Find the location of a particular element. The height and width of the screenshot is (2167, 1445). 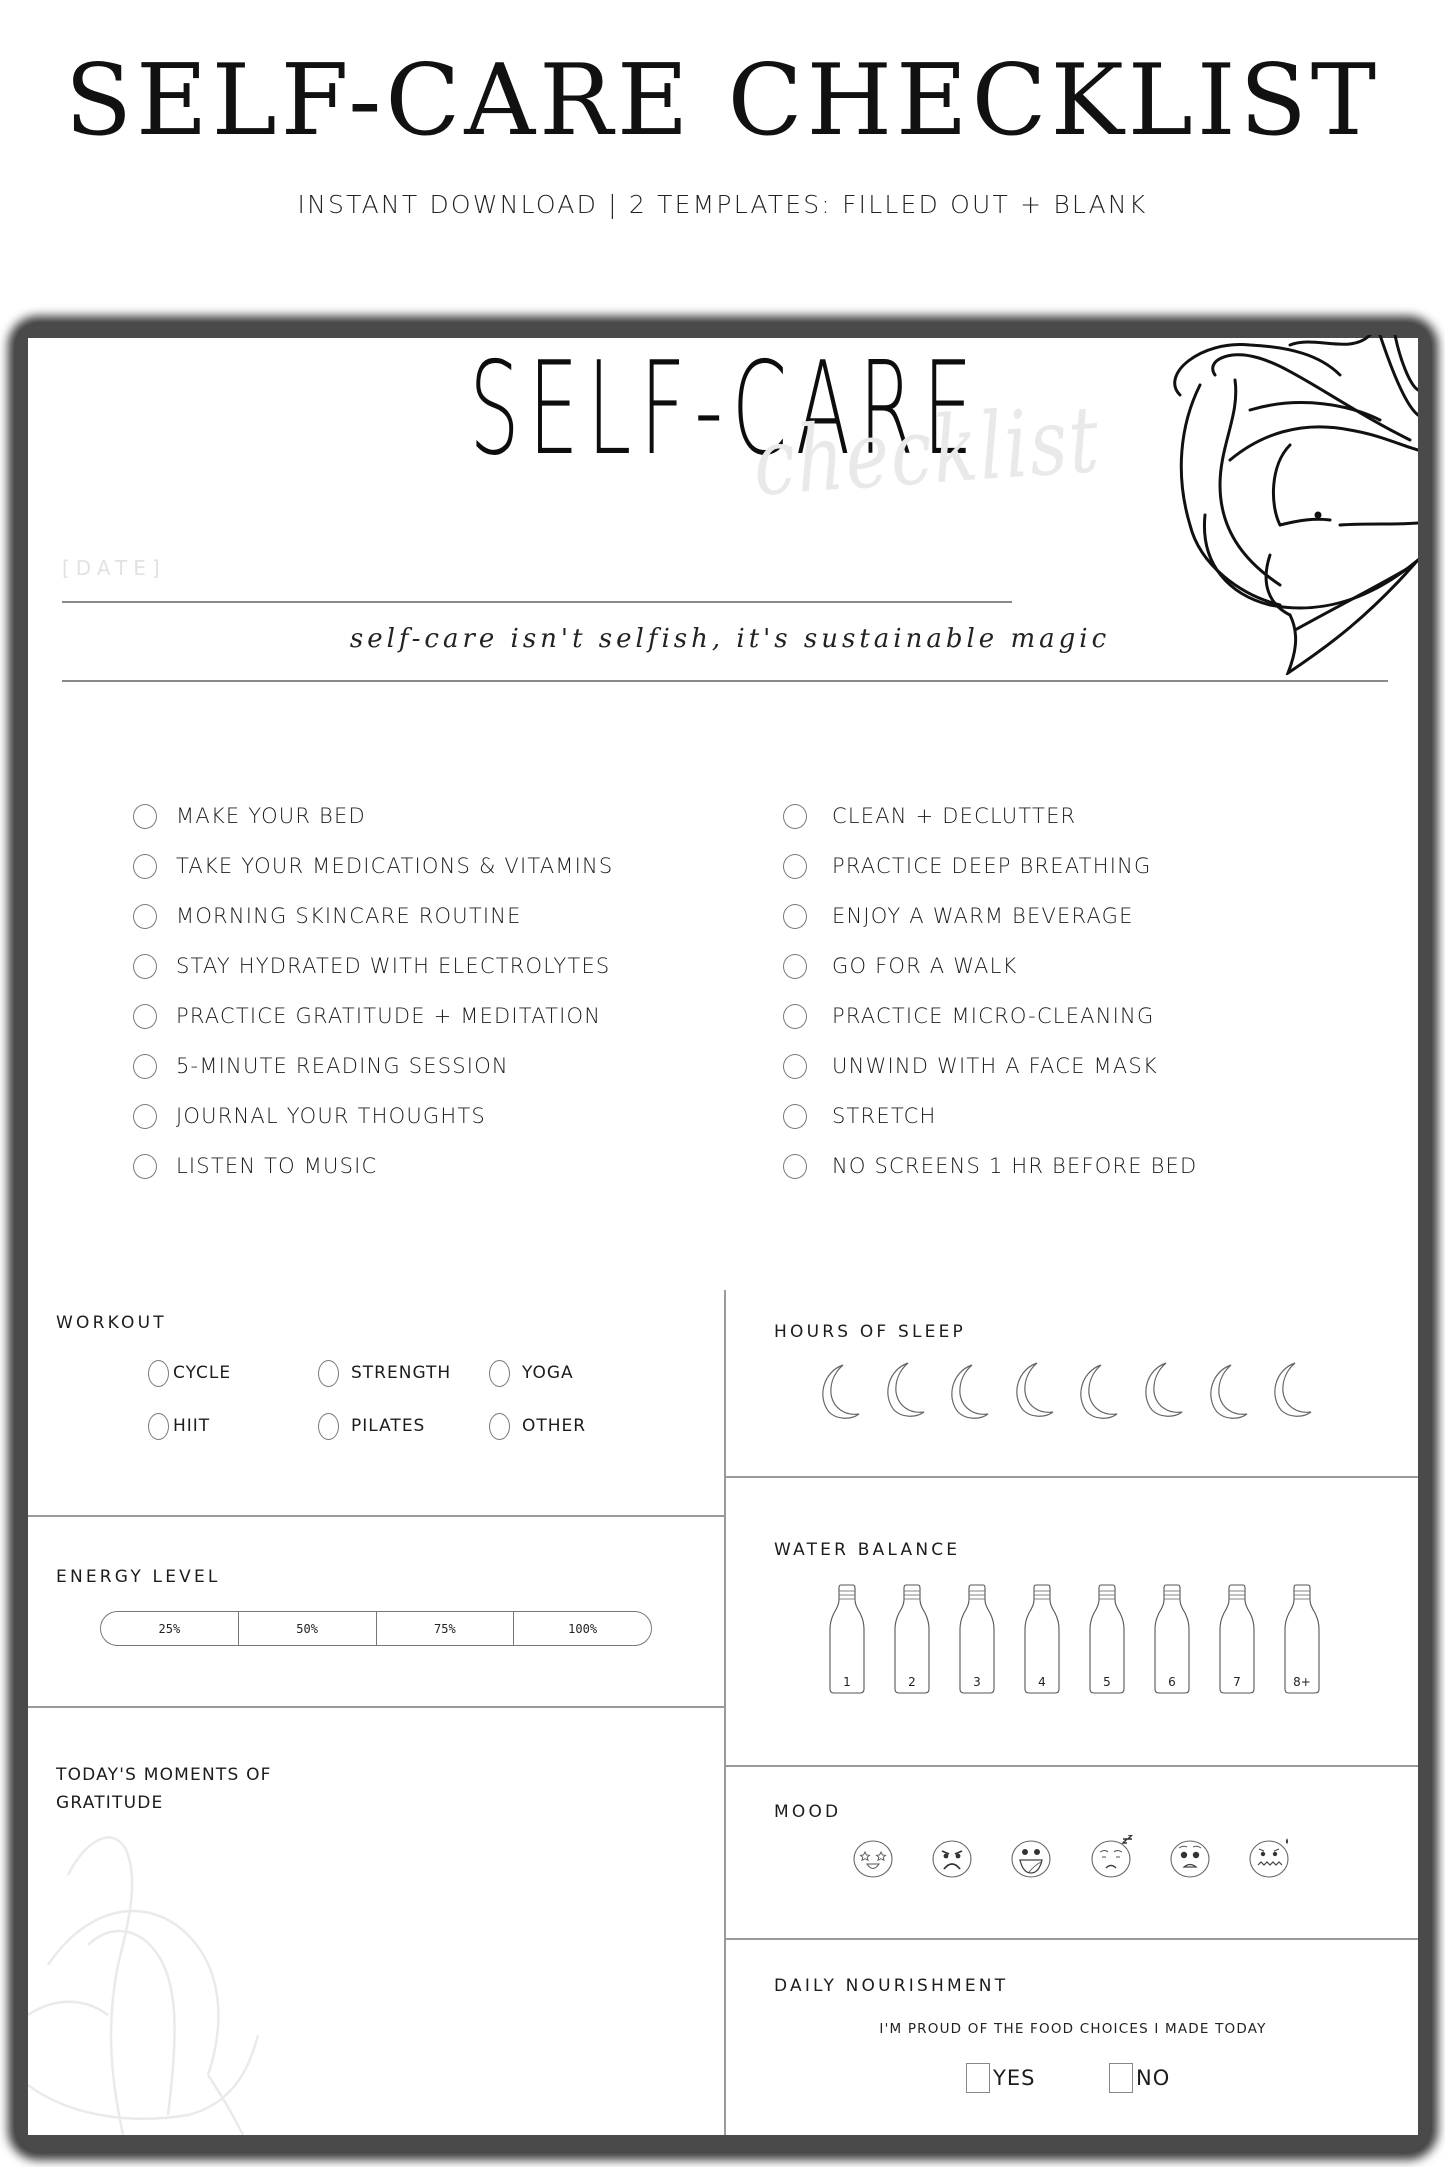

mood-grinning-face is located at coordinates (1031, 1857).